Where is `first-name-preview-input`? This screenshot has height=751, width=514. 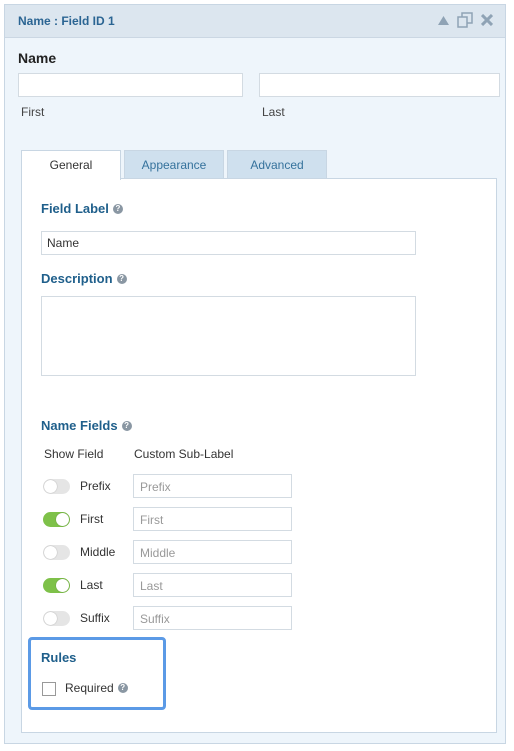
first-name-preview-input is located at coordinates (130, 85).